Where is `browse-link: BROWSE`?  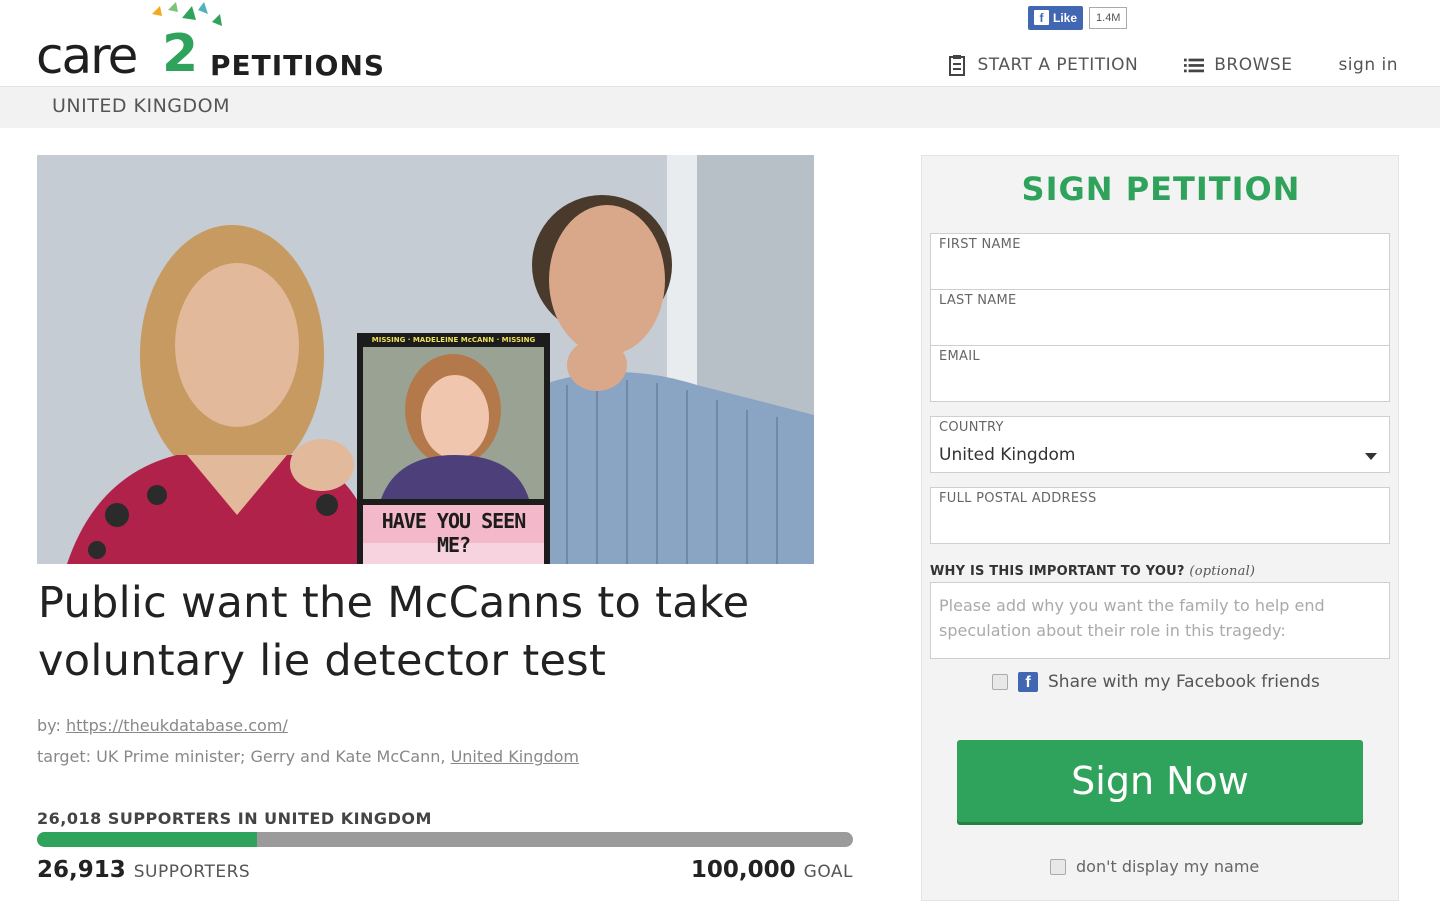 browse-link: BROWSE is located at coordinates (1238, 65).